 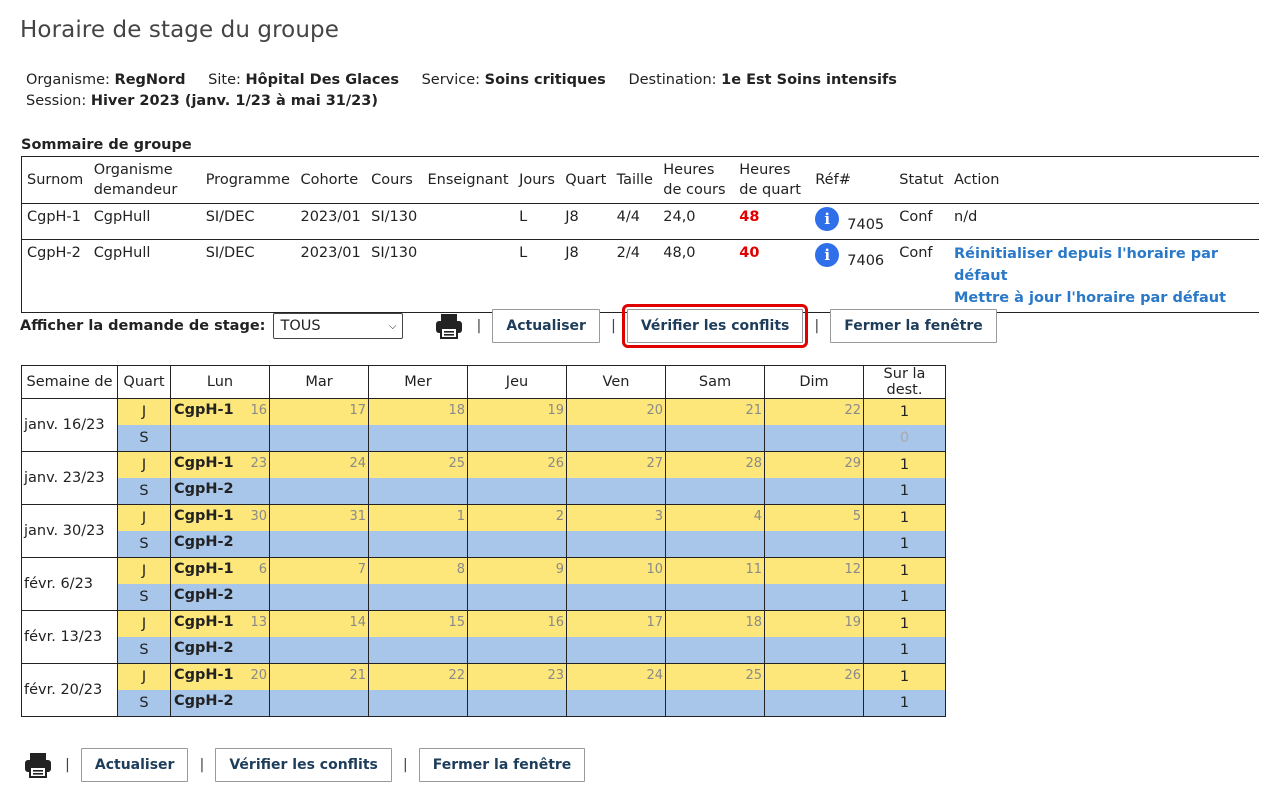 What do you see at coordinates (134, 765) in the screenshot?
I see `refresh-button-bottom: Actualiser` at bounding box center [134, 765].